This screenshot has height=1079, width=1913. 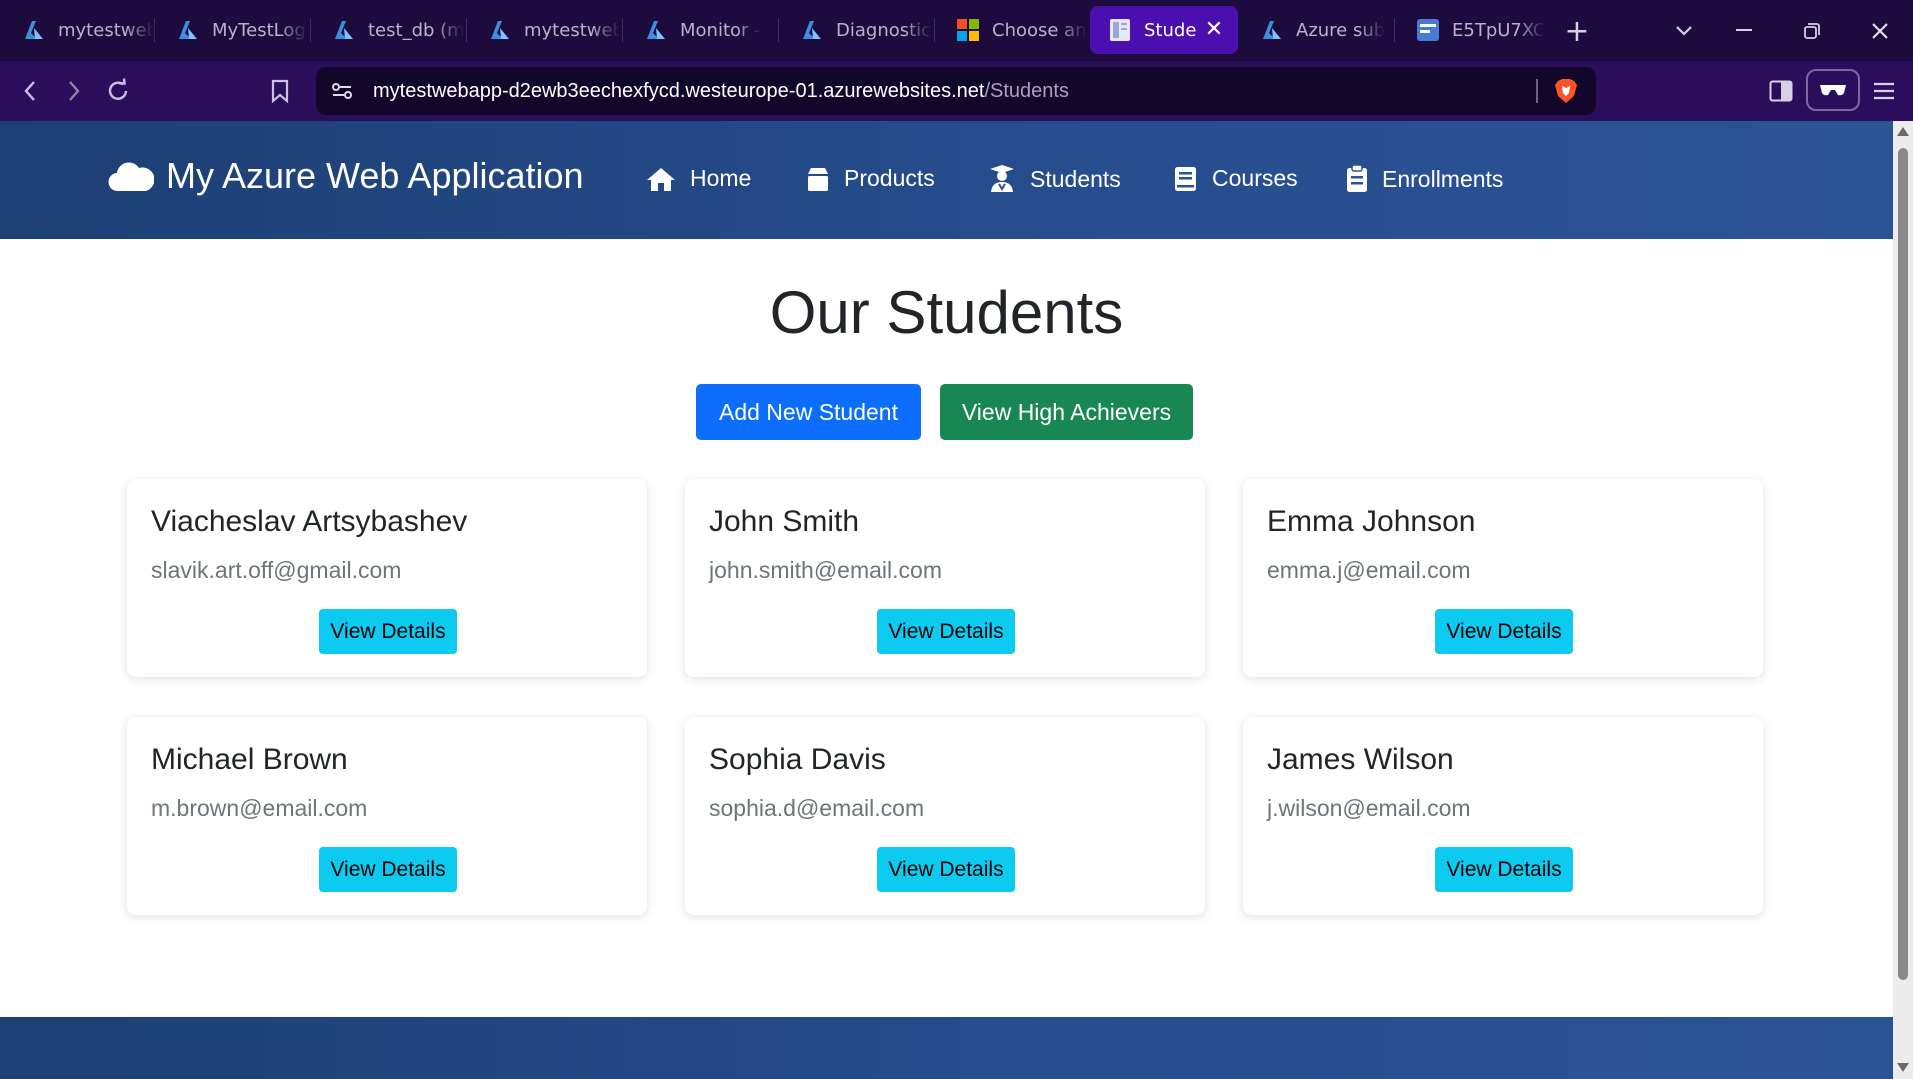 What do you see at coordinates (857, 30) in the screenshot?
I see `browser-tab: Diagnostics` at bounding box center [857, 30].